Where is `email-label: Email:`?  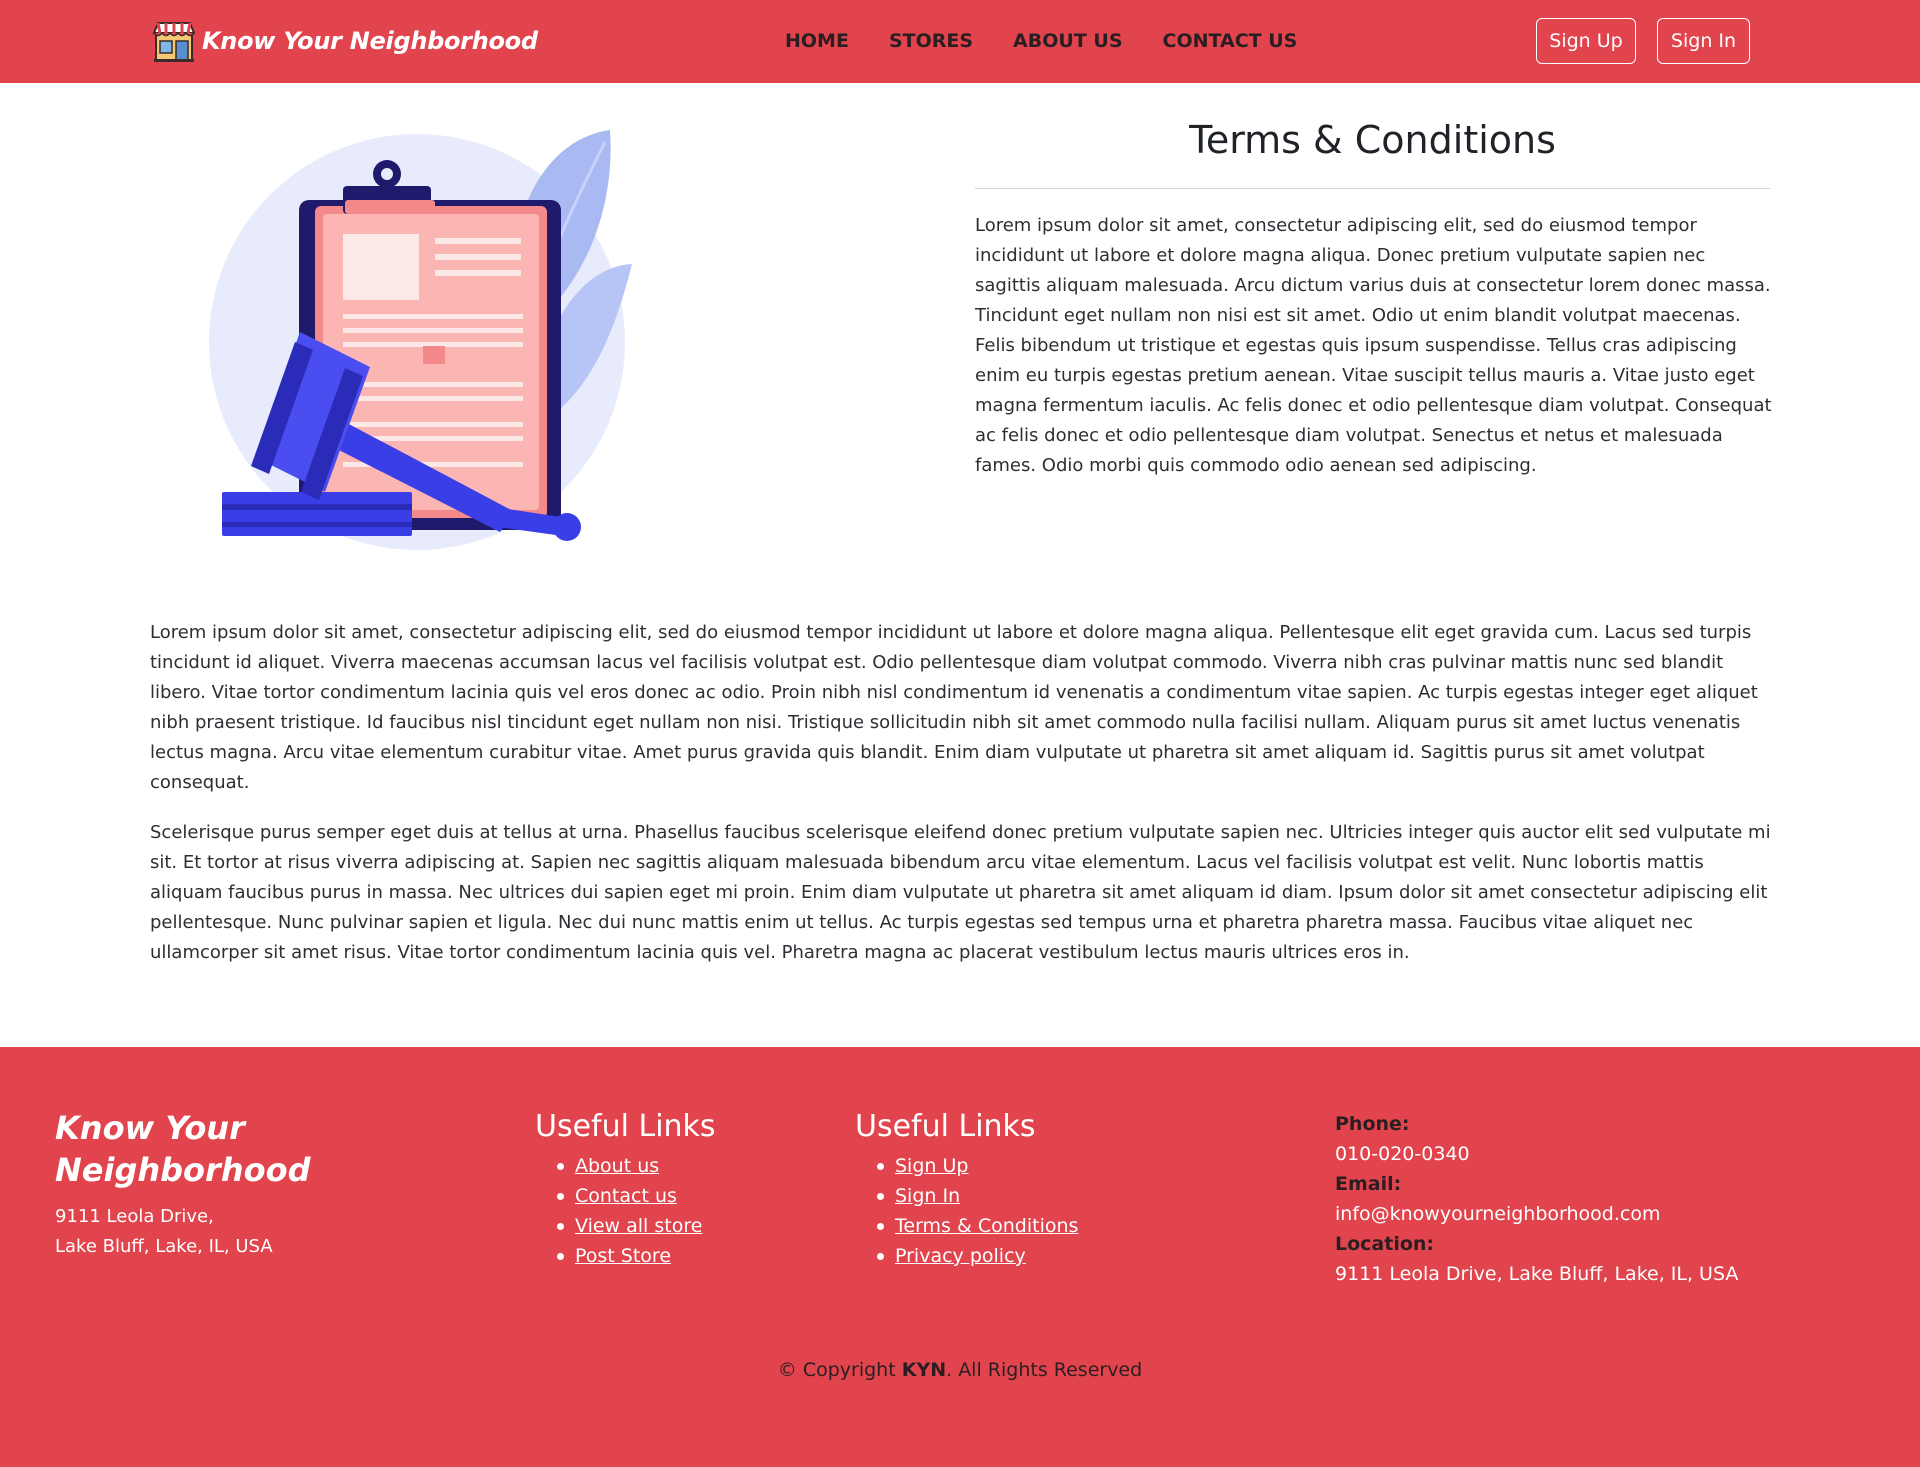 email-label: Email: is located at coordinates (1368, 1184).